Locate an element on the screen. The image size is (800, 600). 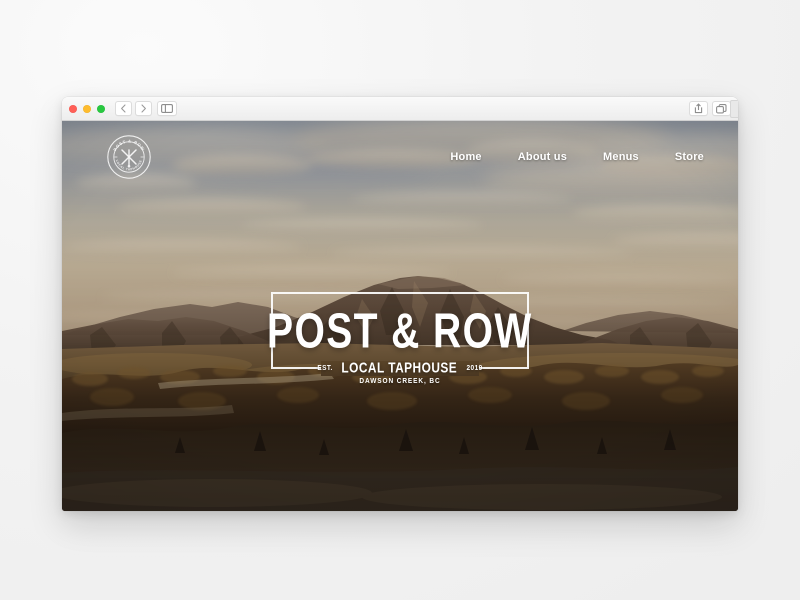
nav-link-home: Home is located at coordinates (465, 157).